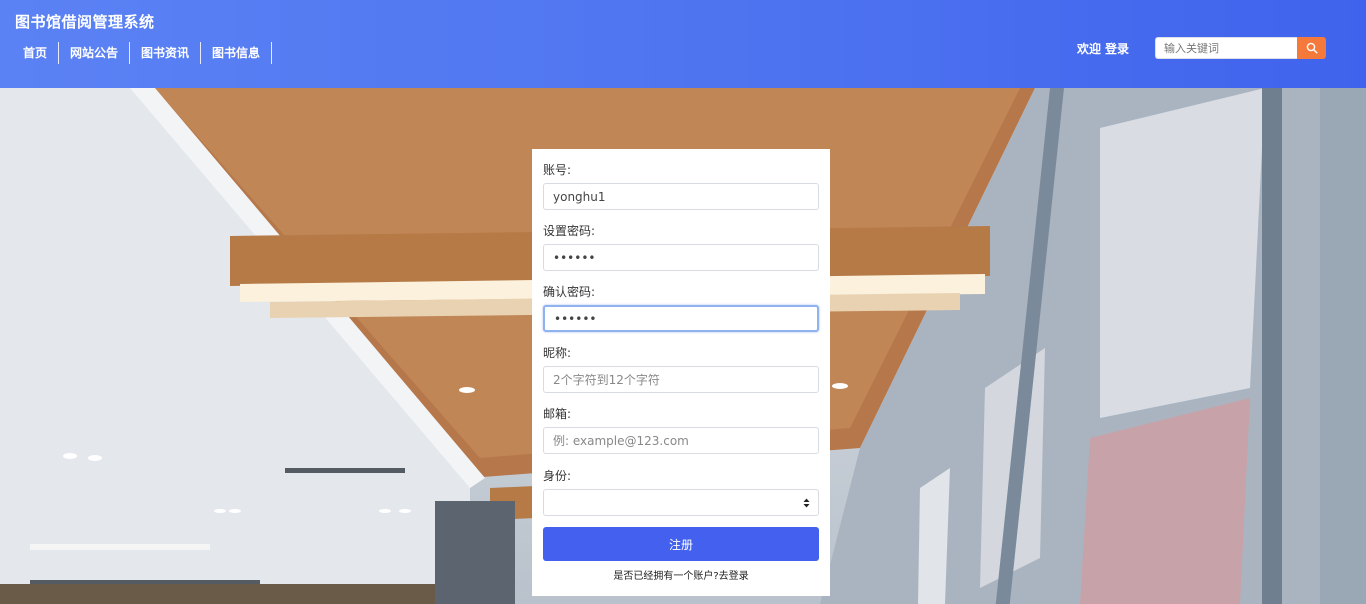  What do you see at coordinates (237, 53) in the screenshot?
I see `nav-item-book-info: 图书信息` at bounding box center [237, 53].